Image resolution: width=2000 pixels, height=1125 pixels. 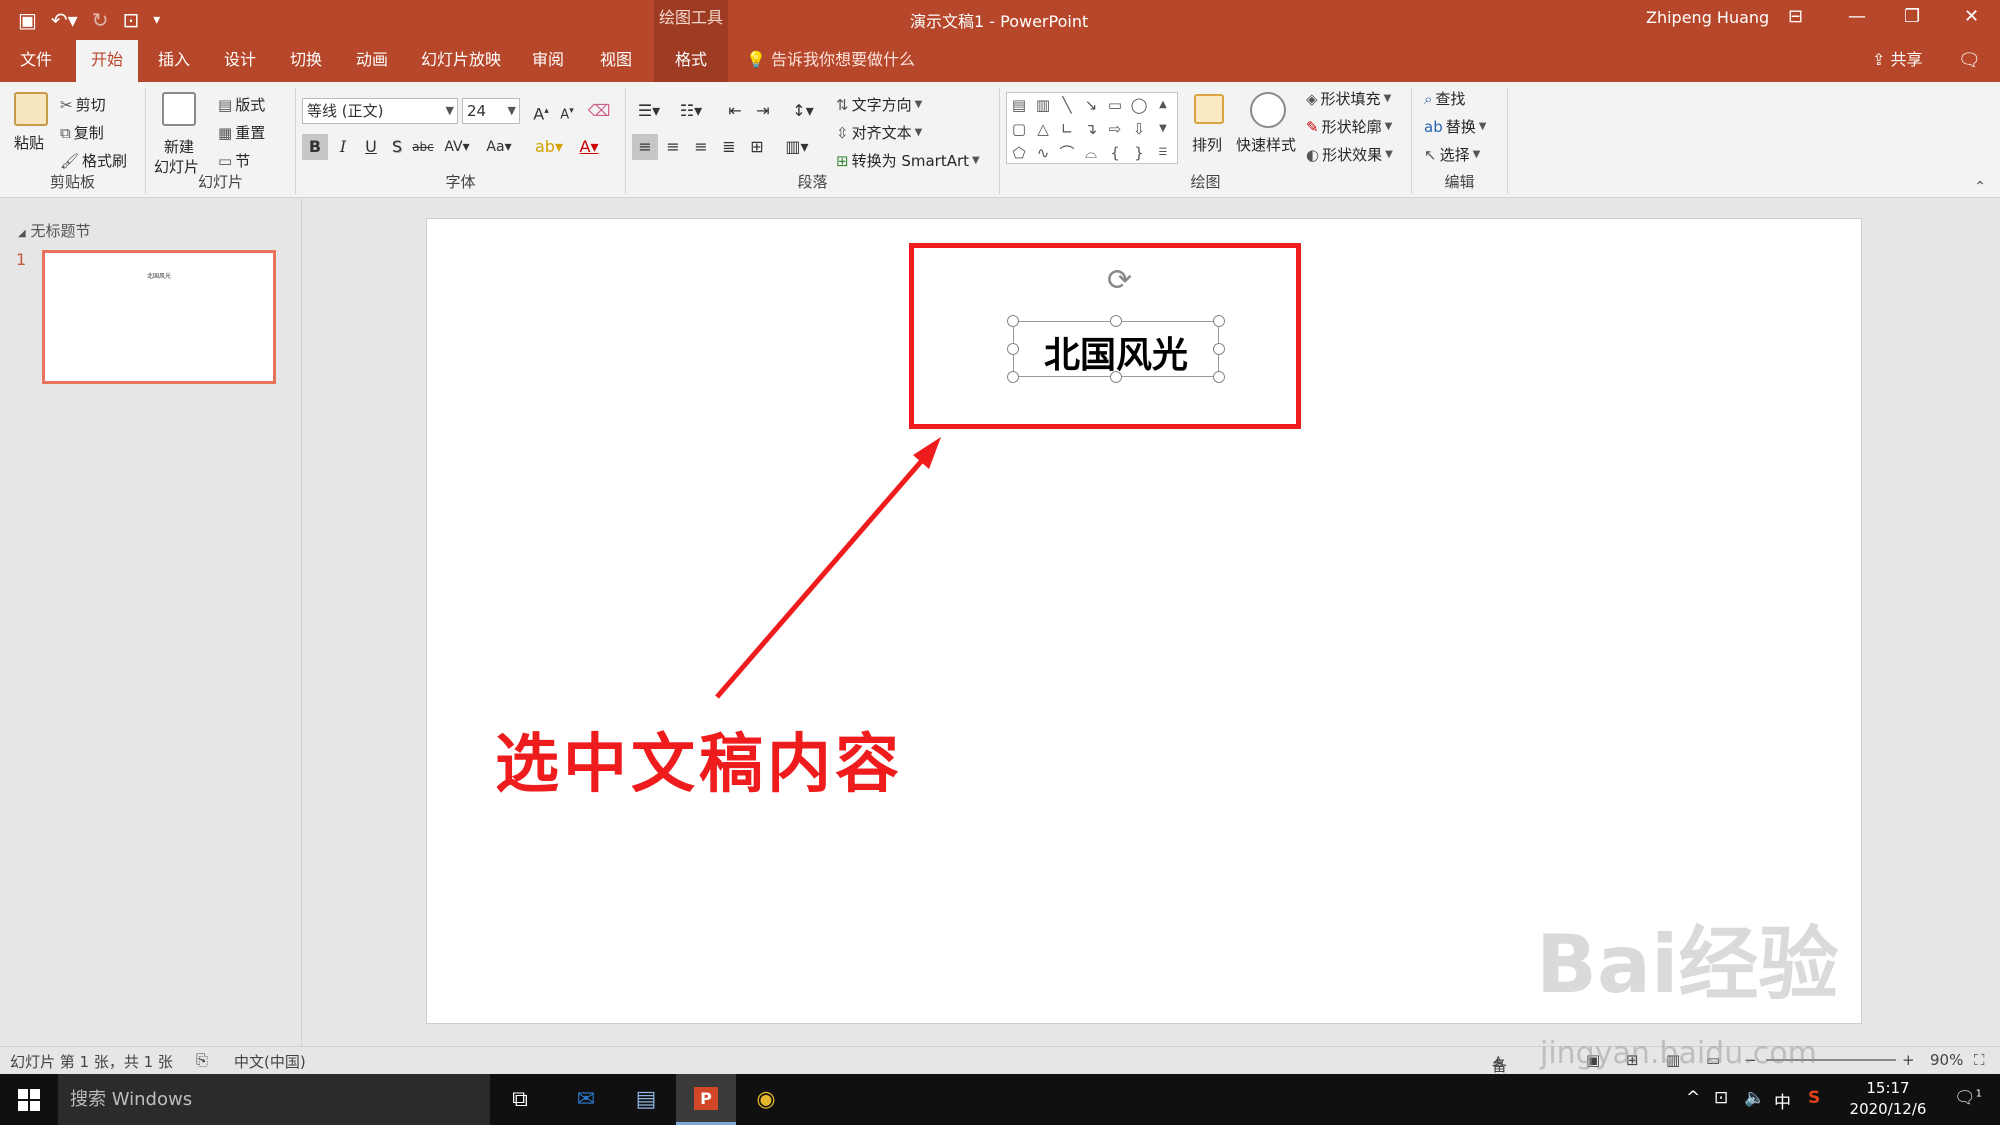 What do you see at coordinates (729, 147) in the screenshot?
I see `justify-icon: ≣` at bounding box center [729, 147].